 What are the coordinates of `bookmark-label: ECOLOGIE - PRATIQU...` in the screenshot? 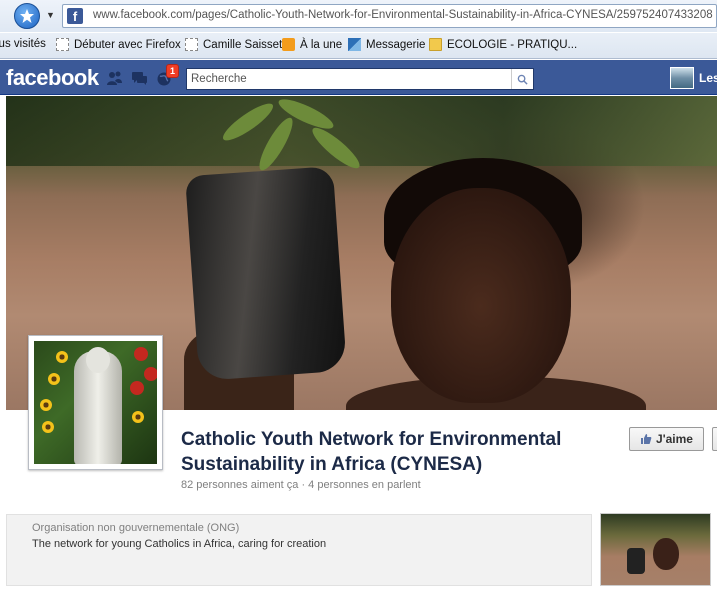 It's located at (512, 44).